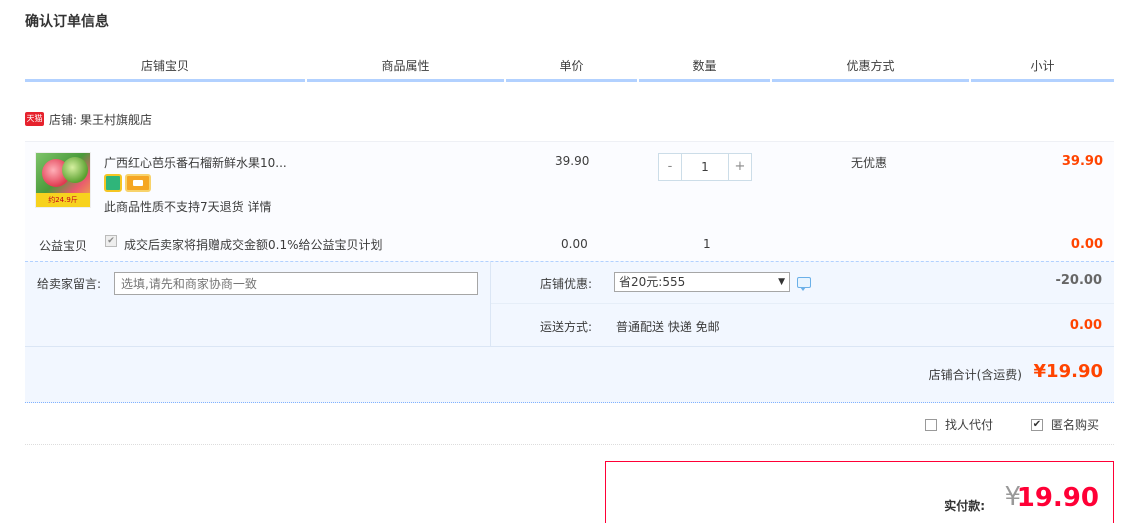 The width and height of the screenshot is (1138, 523). What do you see at coordinates (116, 119) in the screenshot?
I see `shop-name-link: 果王村旗舰店` at bounding box center [116, 119].